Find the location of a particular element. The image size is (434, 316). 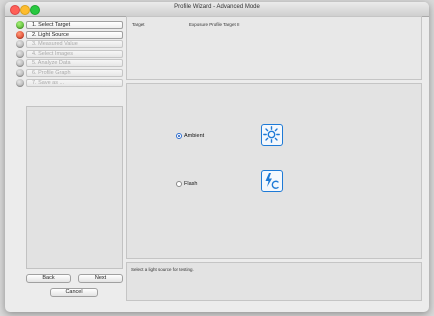

step-5: 5. Analyze Data is located at coordinates (69, 63).